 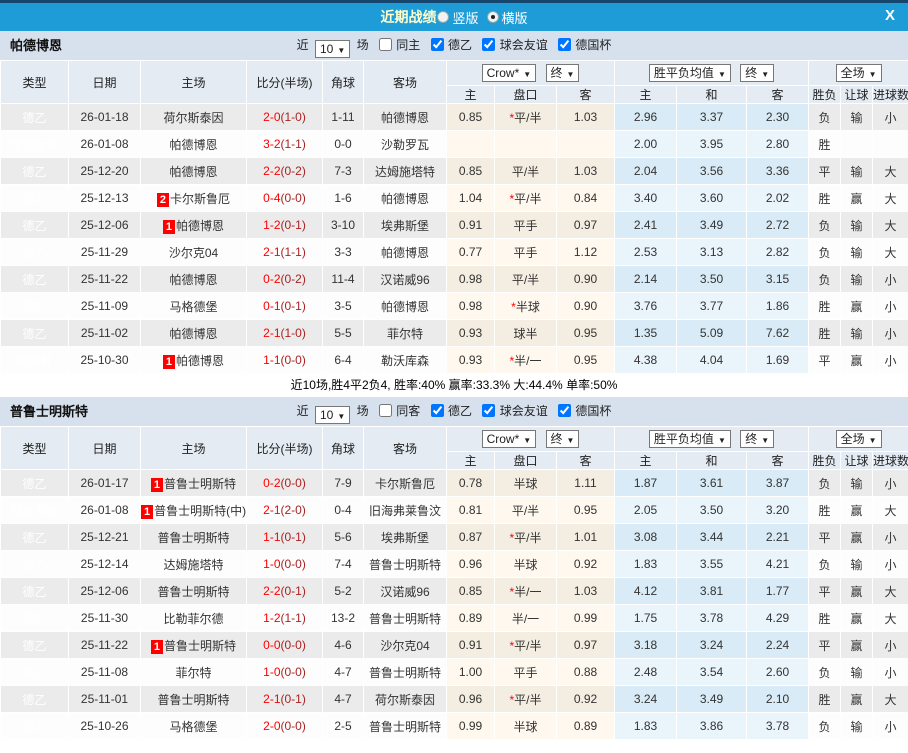 I want to click on col-away: 客场, so click(x=405, y=448).